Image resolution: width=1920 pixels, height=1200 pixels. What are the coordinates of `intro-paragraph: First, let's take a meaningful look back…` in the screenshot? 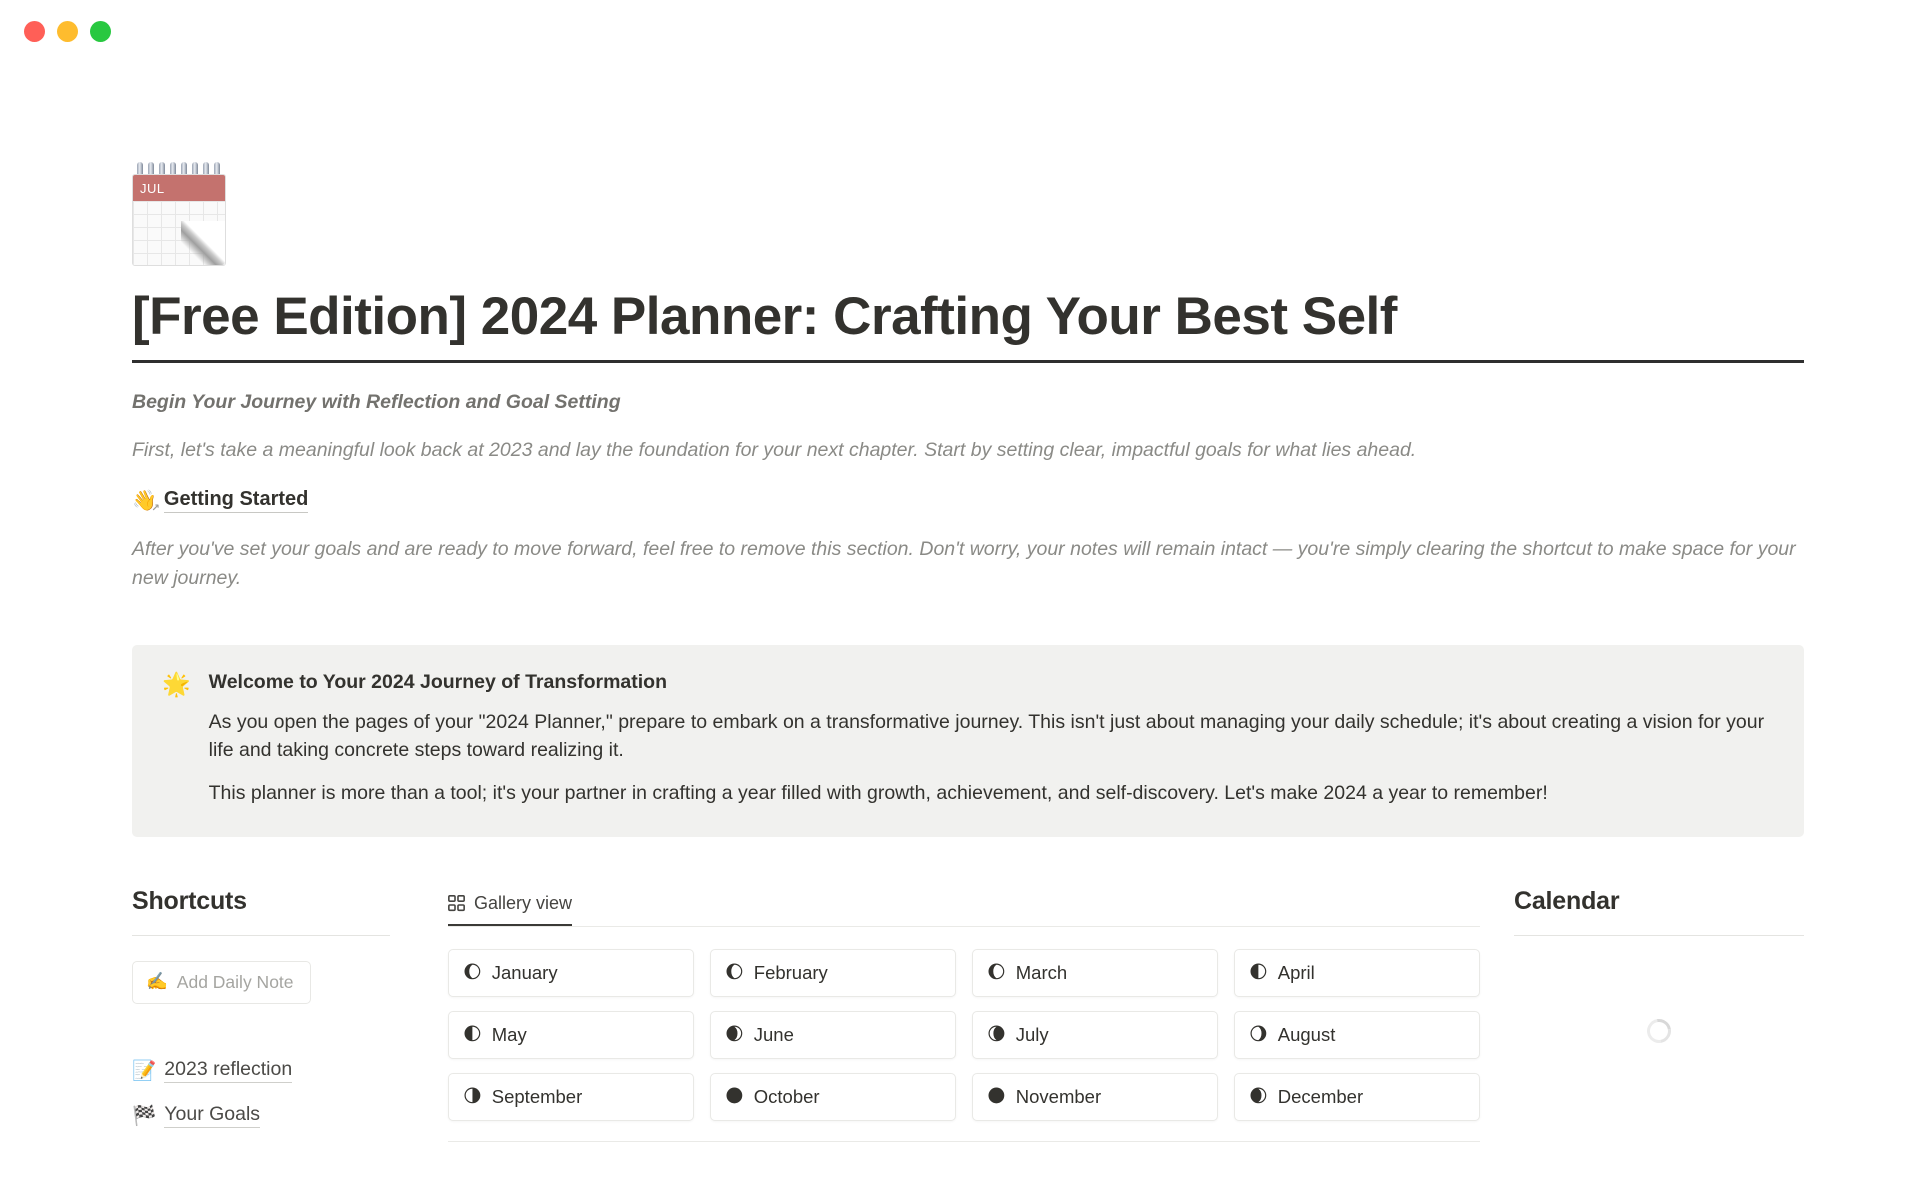 It's located at (774, 450).